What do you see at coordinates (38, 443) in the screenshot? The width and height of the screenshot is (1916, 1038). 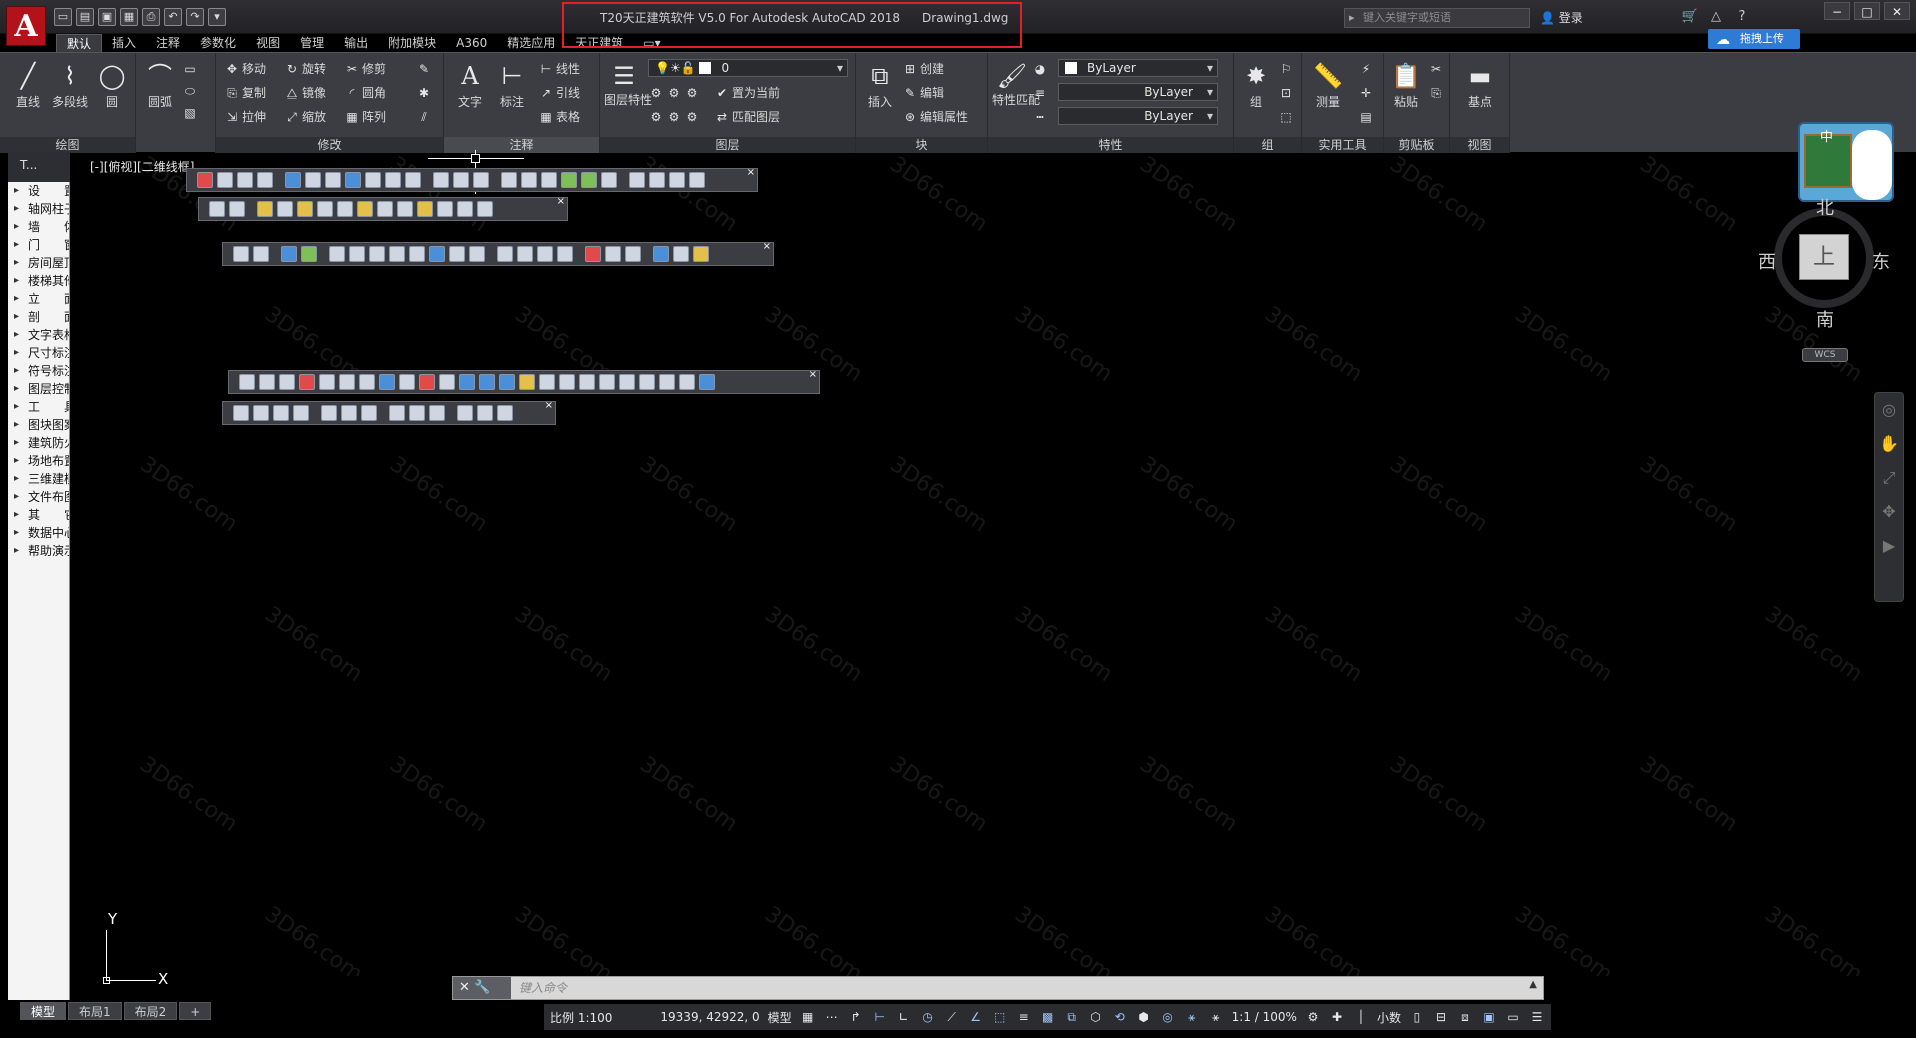 I see `palette-item-fire-protection: 建筑防火` at bounding box center [38, 443].